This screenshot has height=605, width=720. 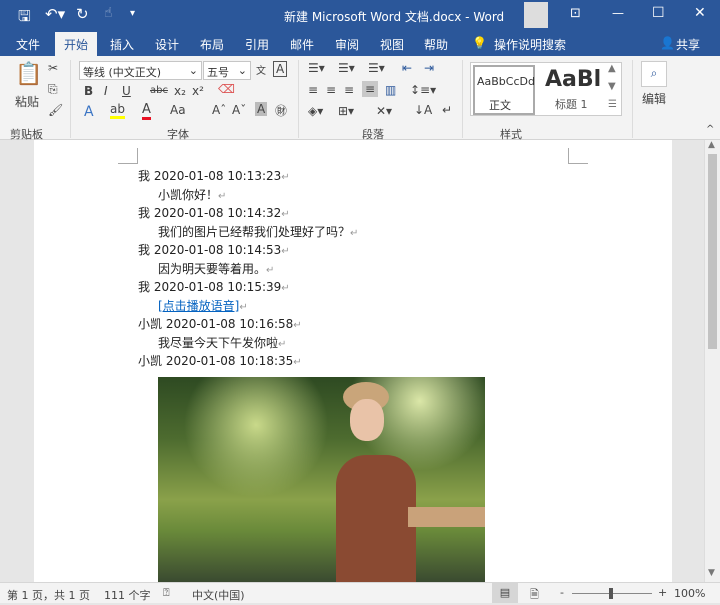 I want to click on save-icon: 🖫, so click(x=24, y=18).